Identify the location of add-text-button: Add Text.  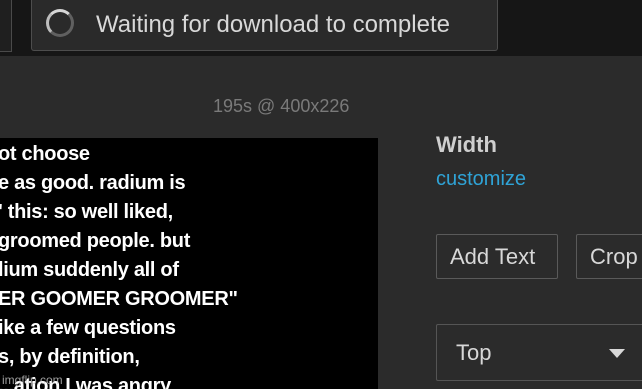
(497, 256).